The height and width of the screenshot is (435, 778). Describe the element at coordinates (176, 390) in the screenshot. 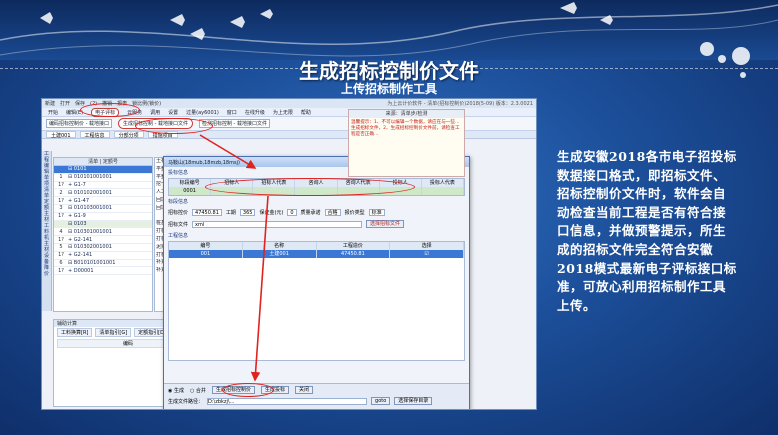

I see `radio-generate: ◉ 生成` at that location.